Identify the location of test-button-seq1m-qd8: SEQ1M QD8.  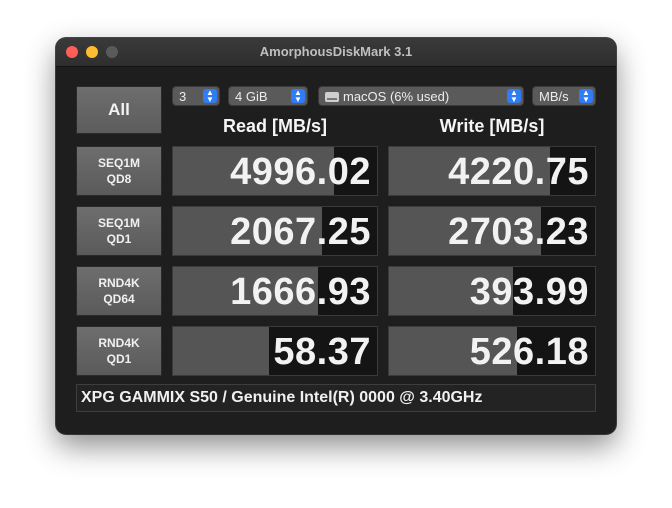
(119, 171).